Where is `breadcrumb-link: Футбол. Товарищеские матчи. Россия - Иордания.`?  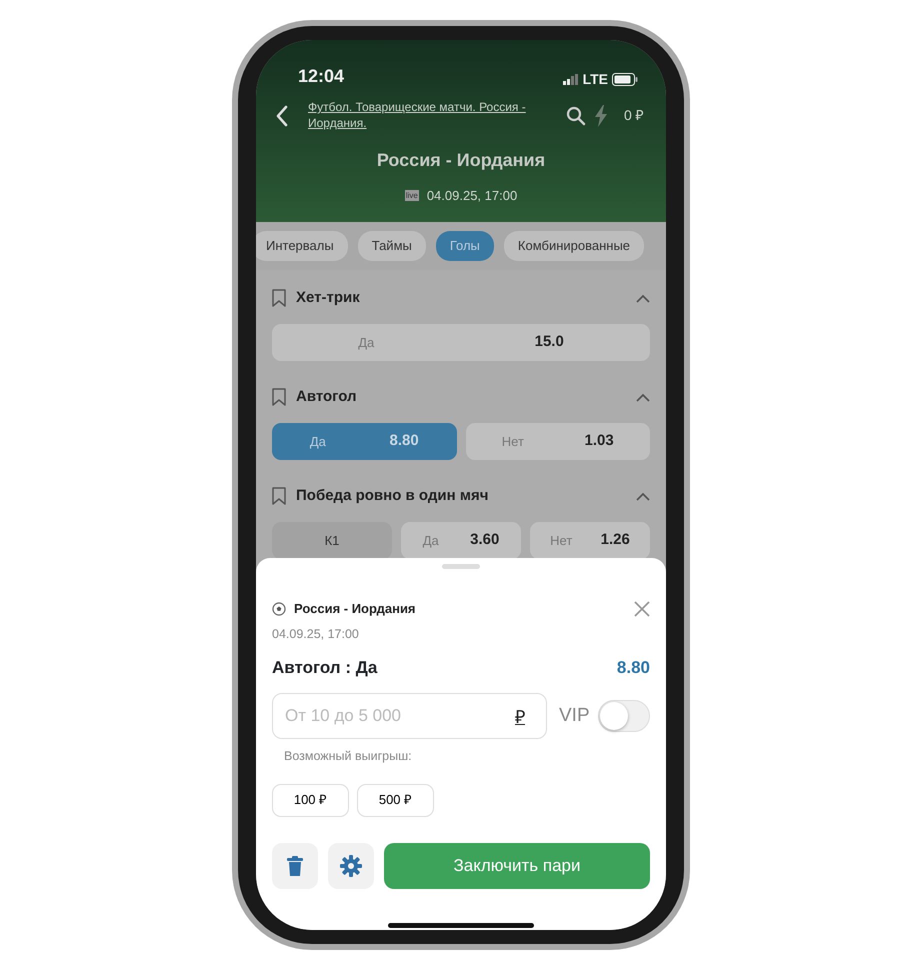
breadcrumb-link: Футбол. Товарищеские матчи. Россия - Иордания. is located at coordinates (433, 116).